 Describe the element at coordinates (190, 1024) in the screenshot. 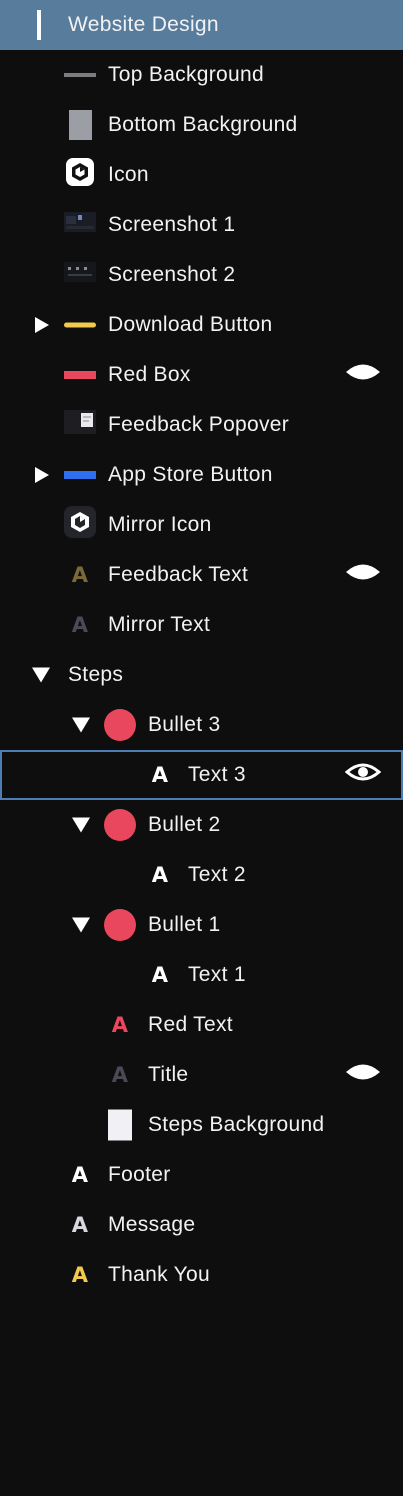

I see `layer-label: Red Text` at that location.